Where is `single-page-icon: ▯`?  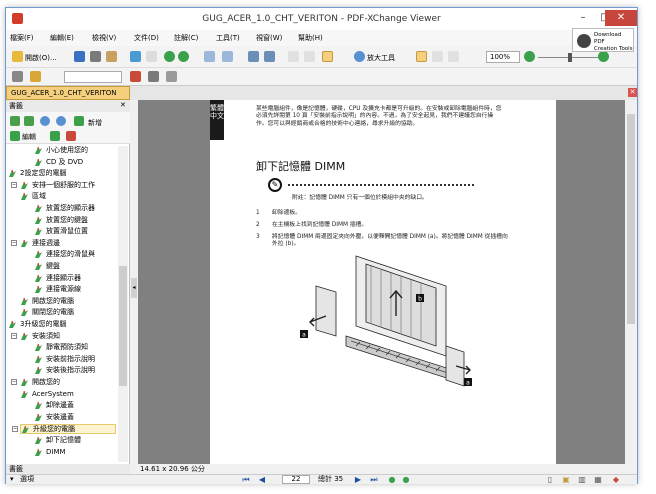 single-page-icon: ▯ is located at coordinates (550, 479).